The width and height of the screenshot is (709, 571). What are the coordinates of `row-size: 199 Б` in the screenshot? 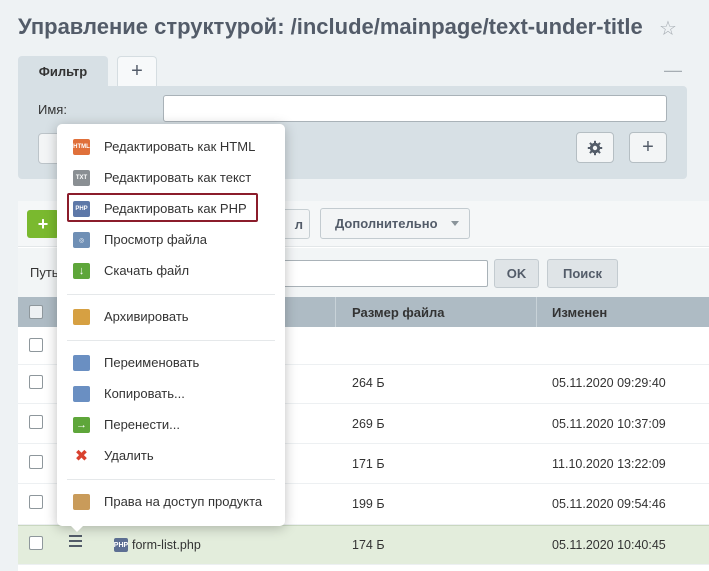 It's located at (368, 504).